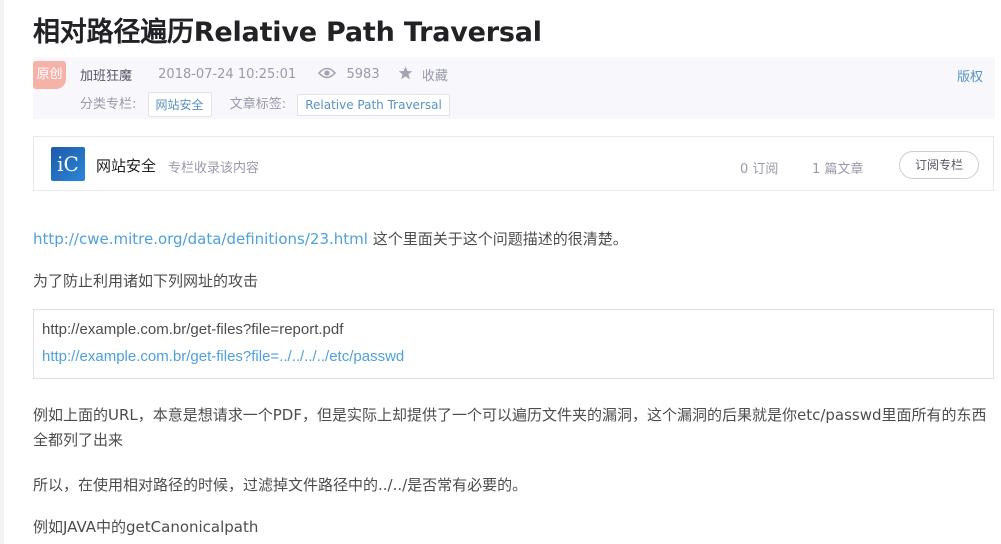  I want to click on left-rule, so click(2, 272).